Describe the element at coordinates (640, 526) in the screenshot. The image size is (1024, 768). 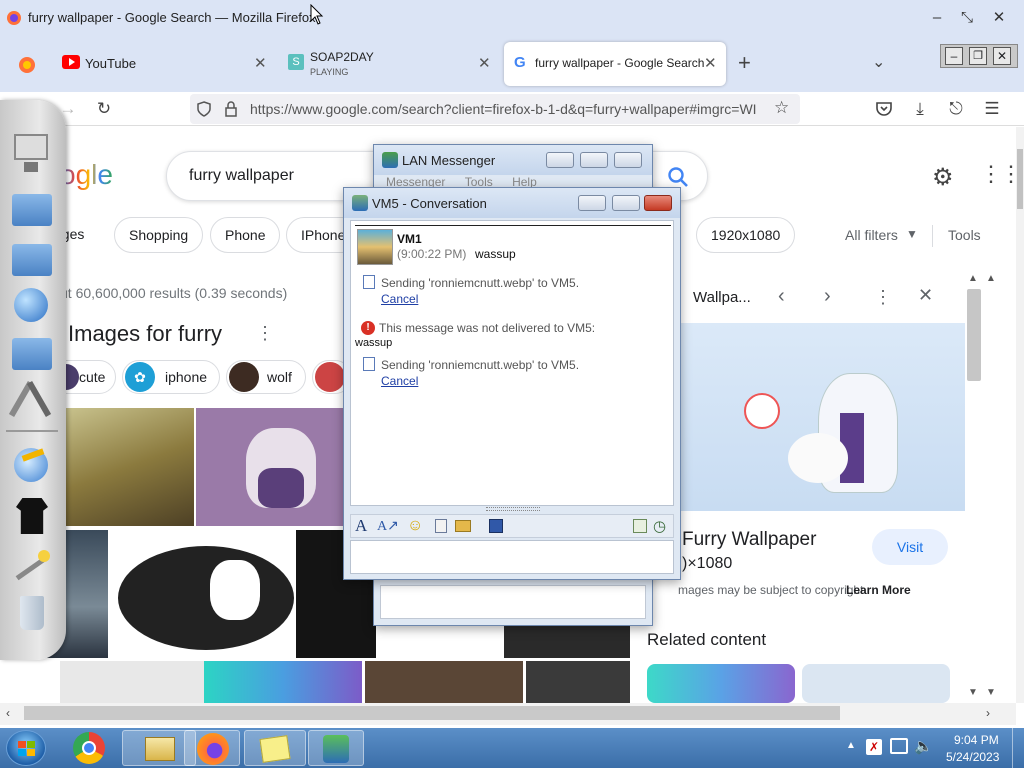
I see `history-icon` at that location.